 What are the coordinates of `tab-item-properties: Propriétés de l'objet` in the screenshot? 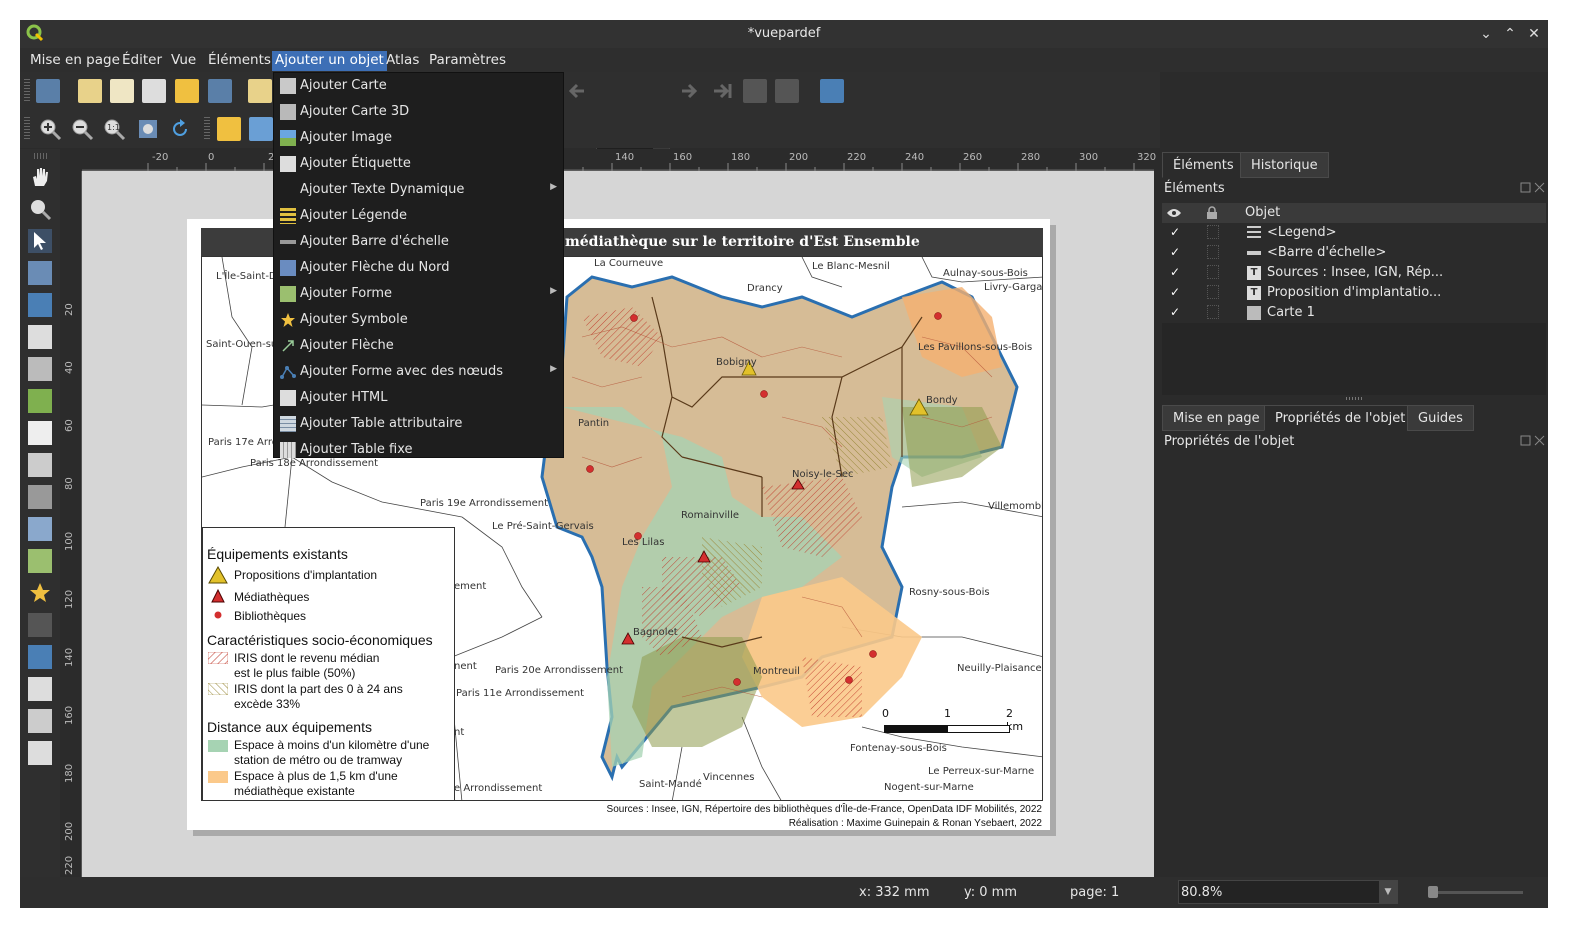 It's located at (1340, 418).